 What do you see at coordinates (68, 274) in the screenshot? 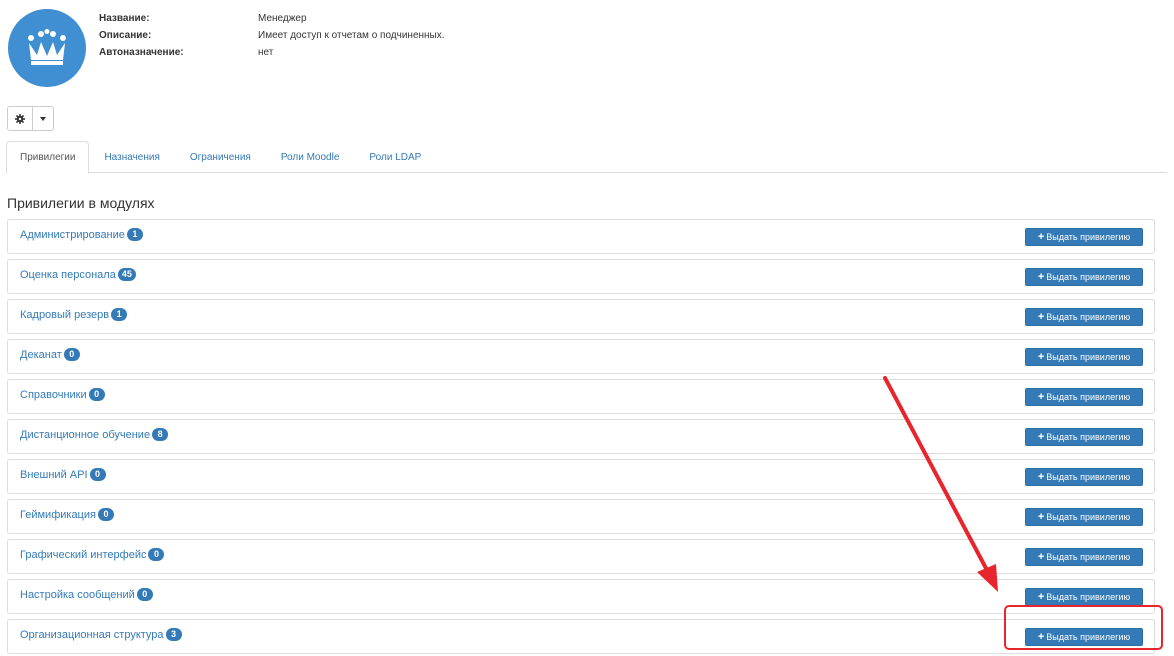
I see `module-name: Оценка персонала` at bounding box center [68, 274].